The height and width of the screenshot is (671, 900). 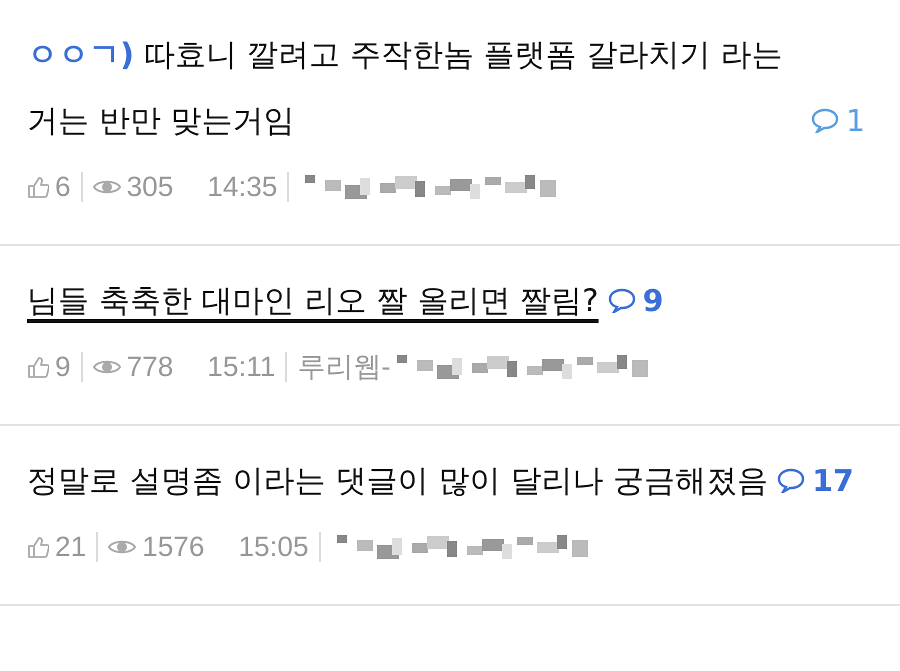 I want to click on post-time: 15:05, so click(x=273, y=547).